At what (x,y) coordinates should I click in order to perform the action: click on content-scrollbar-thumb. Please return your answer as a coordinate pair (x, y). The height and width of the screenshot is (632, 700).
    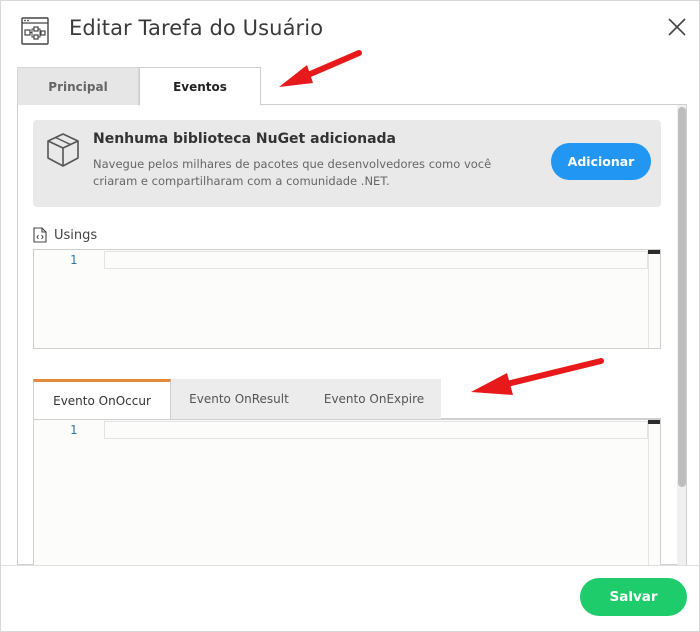
    Looking at the image, I should click on (682, 297).